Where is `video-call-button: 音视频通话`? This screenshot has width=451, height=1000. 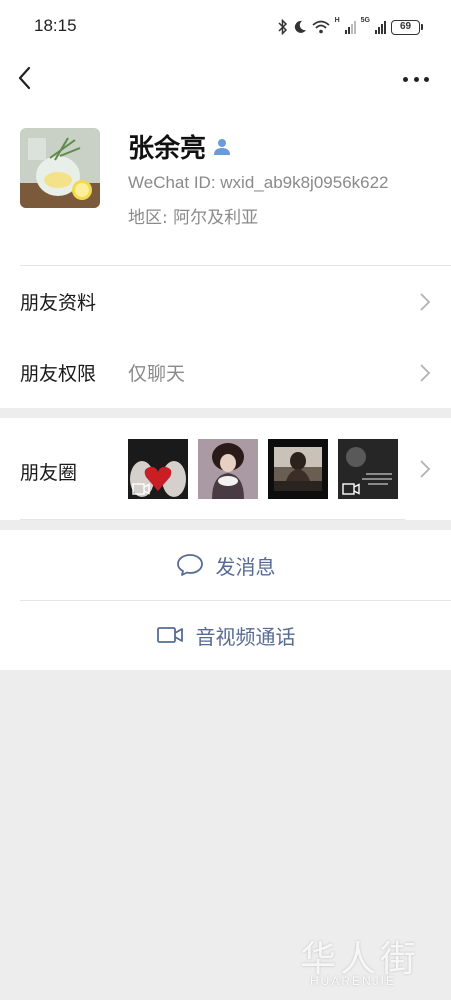 video-call-button: 音视频通话 is located at coordinates (225, 635).